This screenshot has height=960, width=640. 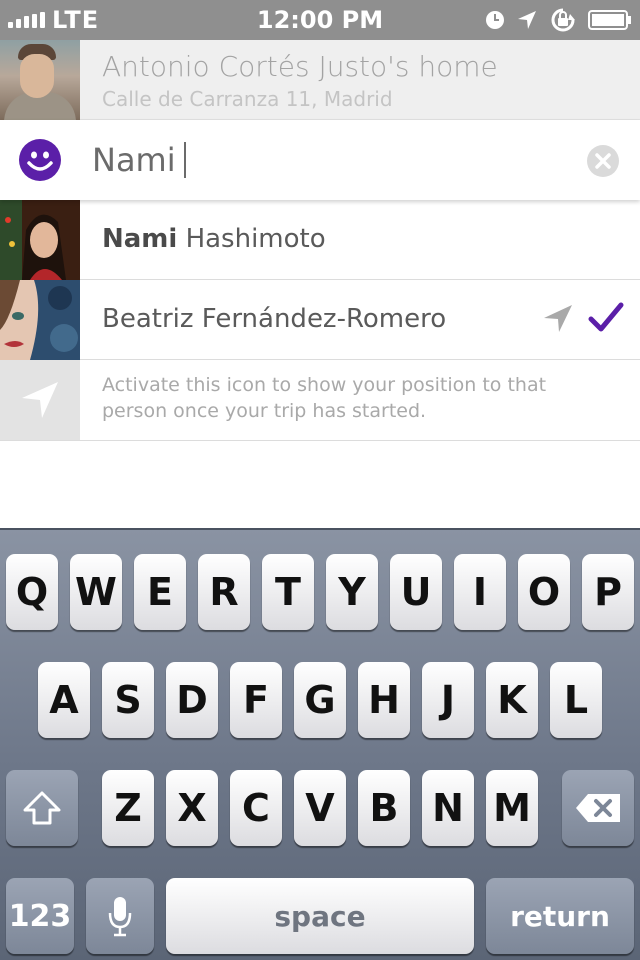 What do you see at coordinates (608, 592) in the screenshot?
I see `key-p: P` at bounding box center [608, 592].